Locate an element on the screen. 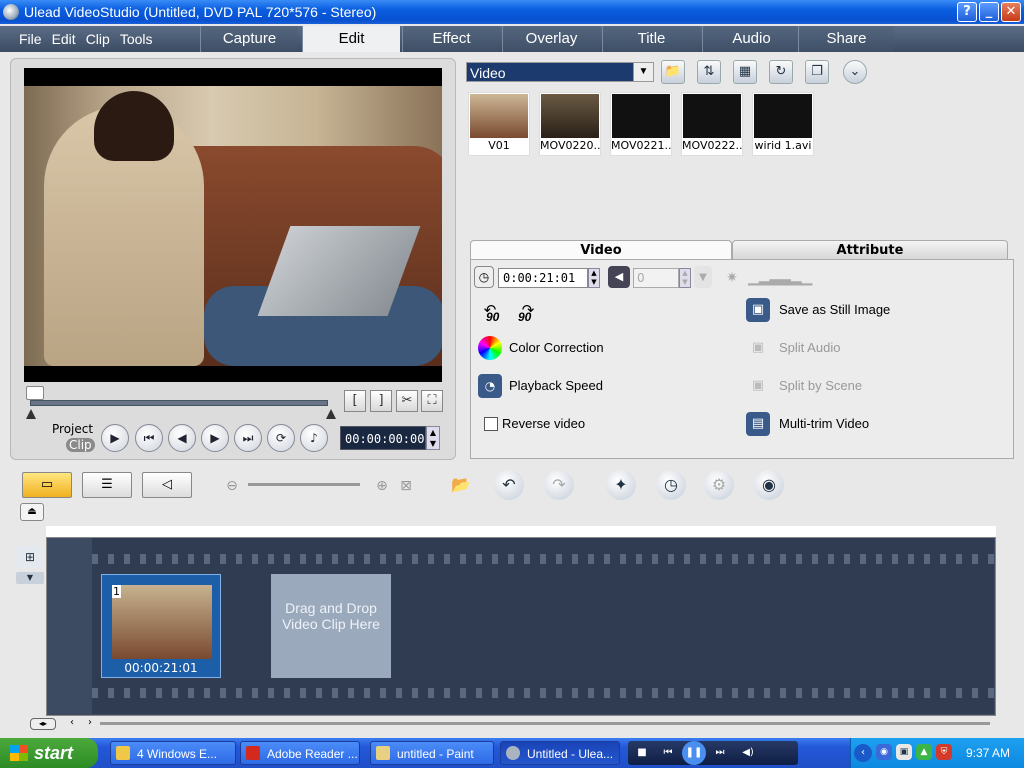 Image resolution: width=1024 pixels, height=768 pixels. library-manager-button: ▦ is located at coordinates (745, 72).